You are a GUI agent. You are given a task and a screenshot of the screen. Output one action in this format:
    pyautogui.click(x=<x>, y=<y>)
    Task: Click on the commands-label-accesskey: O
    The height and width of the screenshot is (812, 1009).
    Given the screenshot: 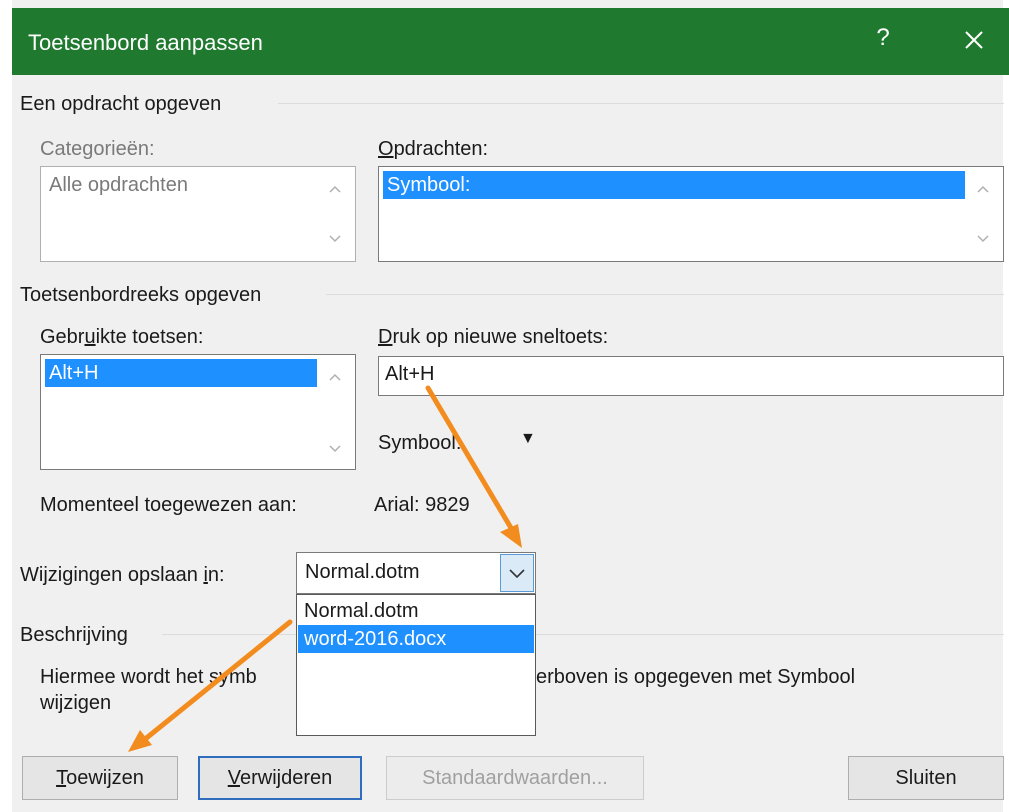 What is the action you would take?
    pyautogui.click(x=386, y=149)
    